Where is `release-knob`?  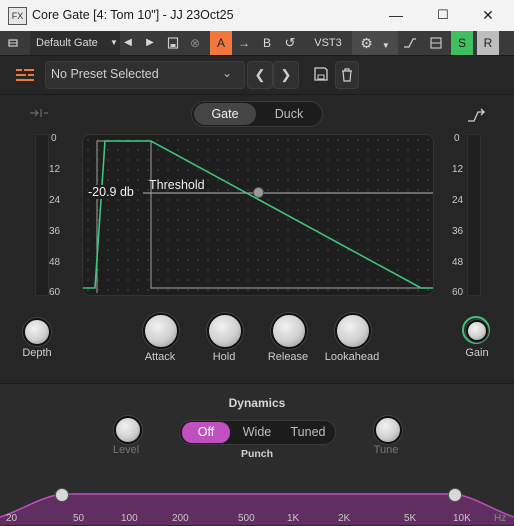 release-knob is located at coordinates (289, 331).